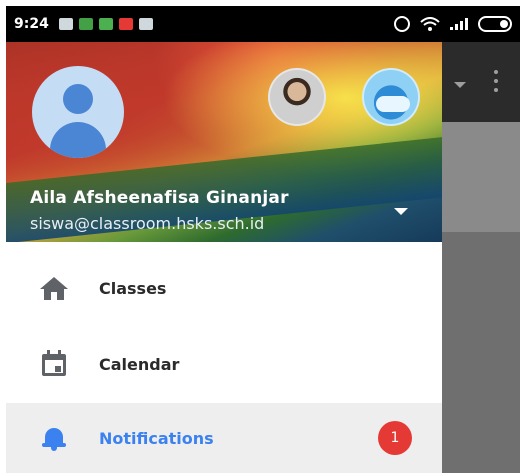 The height and width of the screenshot is (473, 526). I want to click on chevron-down-icon, so click(460, 85).